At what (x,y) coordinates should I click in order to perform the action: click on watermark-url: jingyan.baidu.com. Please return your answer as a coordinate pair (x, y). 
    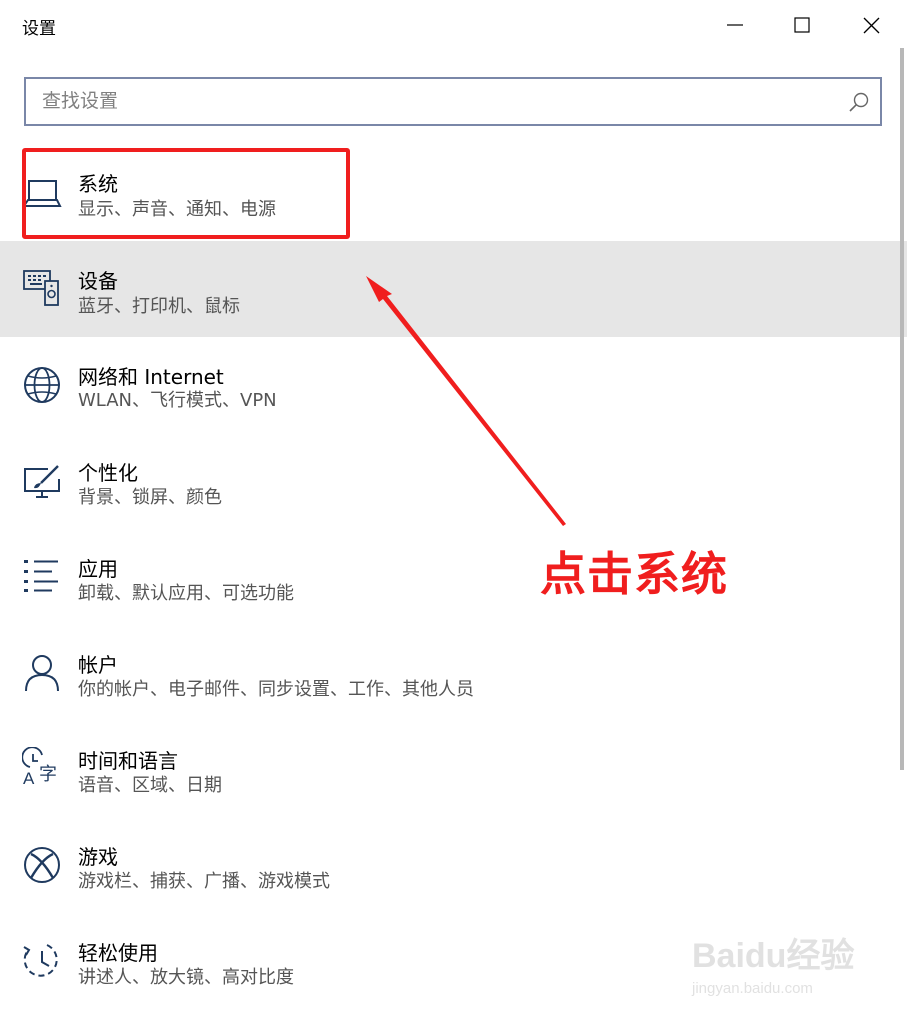
    Looking at the image, I should click on (752, 988).